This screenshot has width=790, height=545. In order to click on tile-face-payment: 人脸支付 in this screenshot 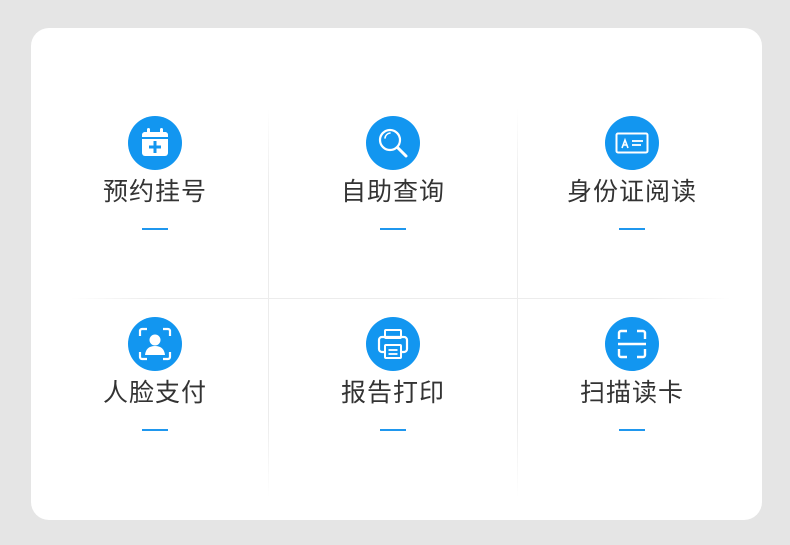, I will do `click(155, 392)`.